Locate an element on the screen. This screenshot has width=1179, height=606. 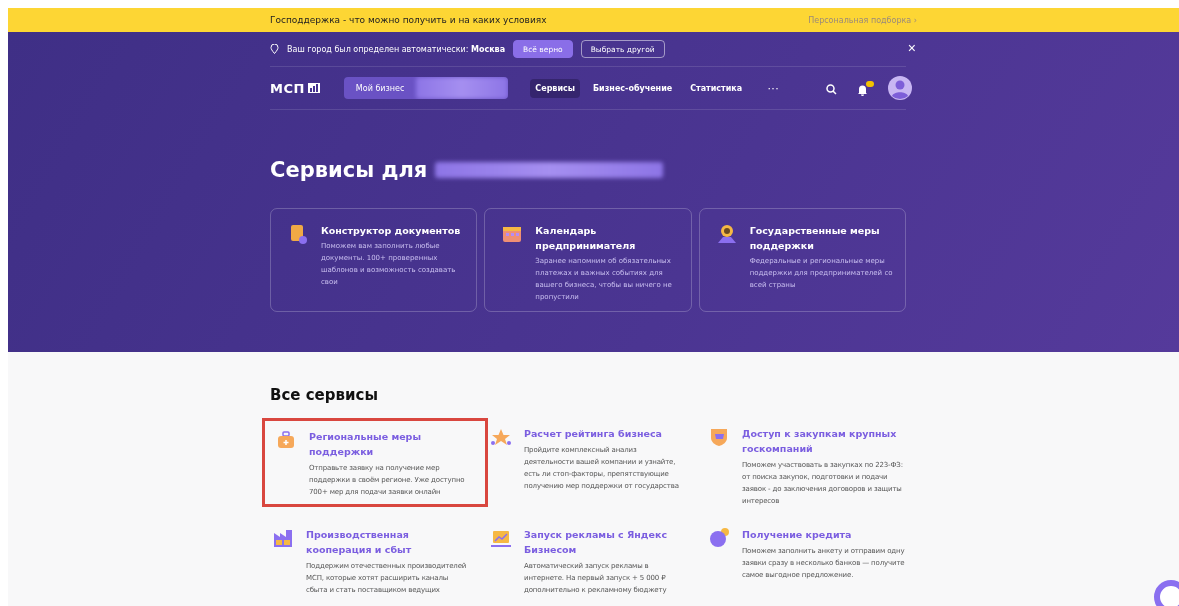
my-business-switcher: Мой бизнес is located at coordinates (426, 88).